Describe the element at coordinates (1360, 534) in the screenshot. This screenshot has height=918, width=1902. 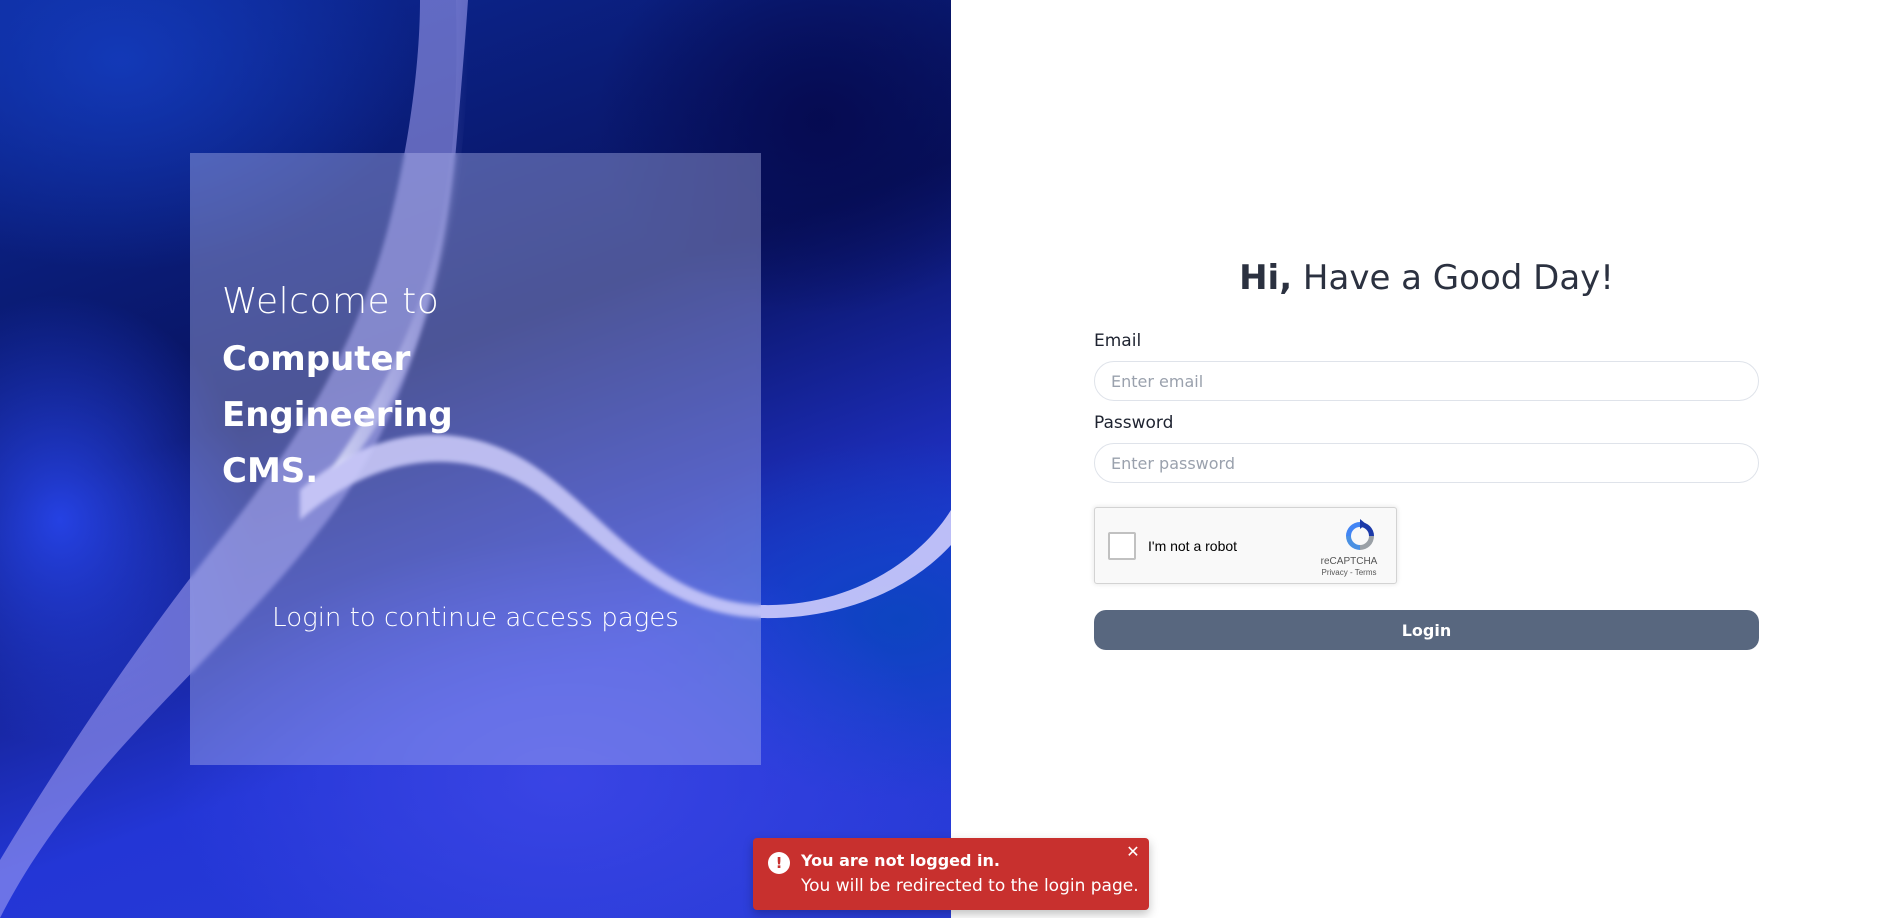
I see `recaptcha-logo-icon` at that location.